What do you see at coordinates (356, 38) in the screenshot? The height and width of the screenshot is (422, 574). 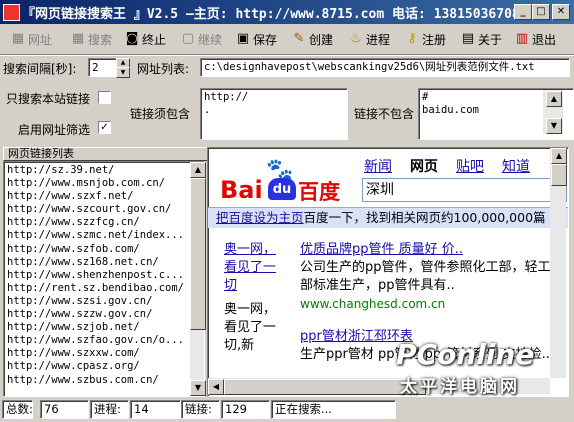 I see `process-icon: ♨` at bounding box center [356, 38].